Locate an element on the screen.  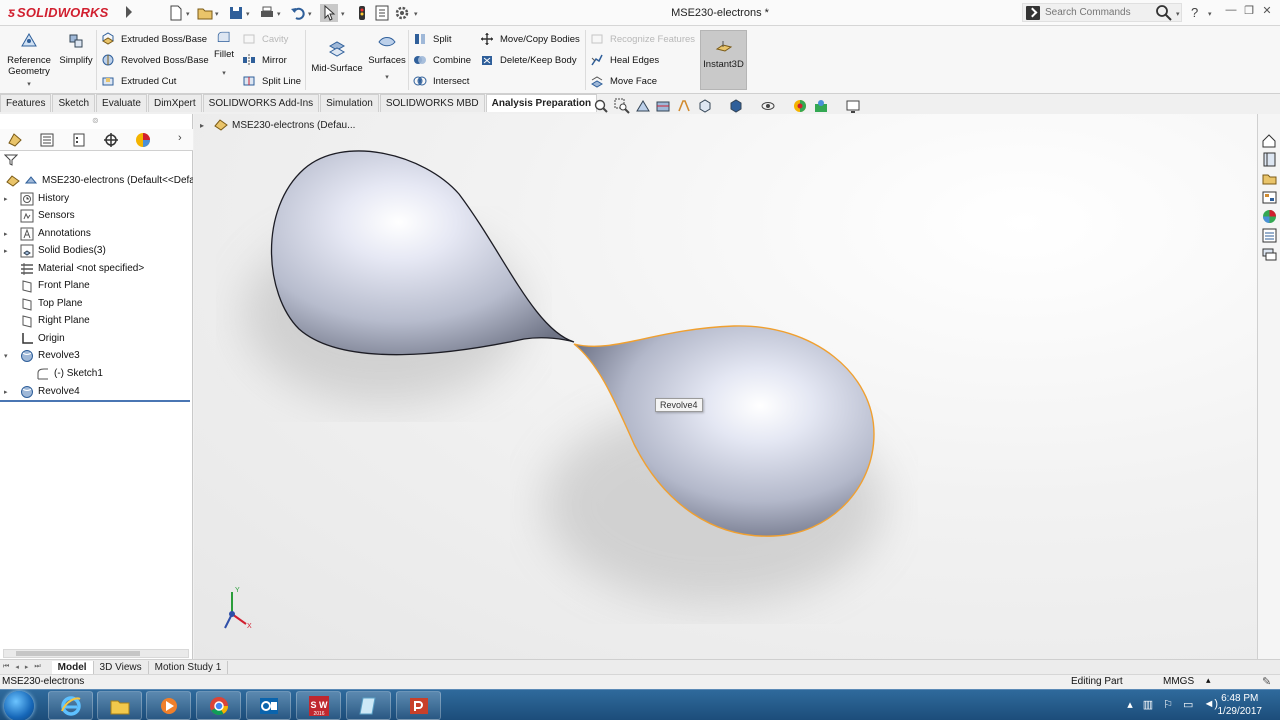
appearances-scenes-icon is located at coordinates (1269, 216).